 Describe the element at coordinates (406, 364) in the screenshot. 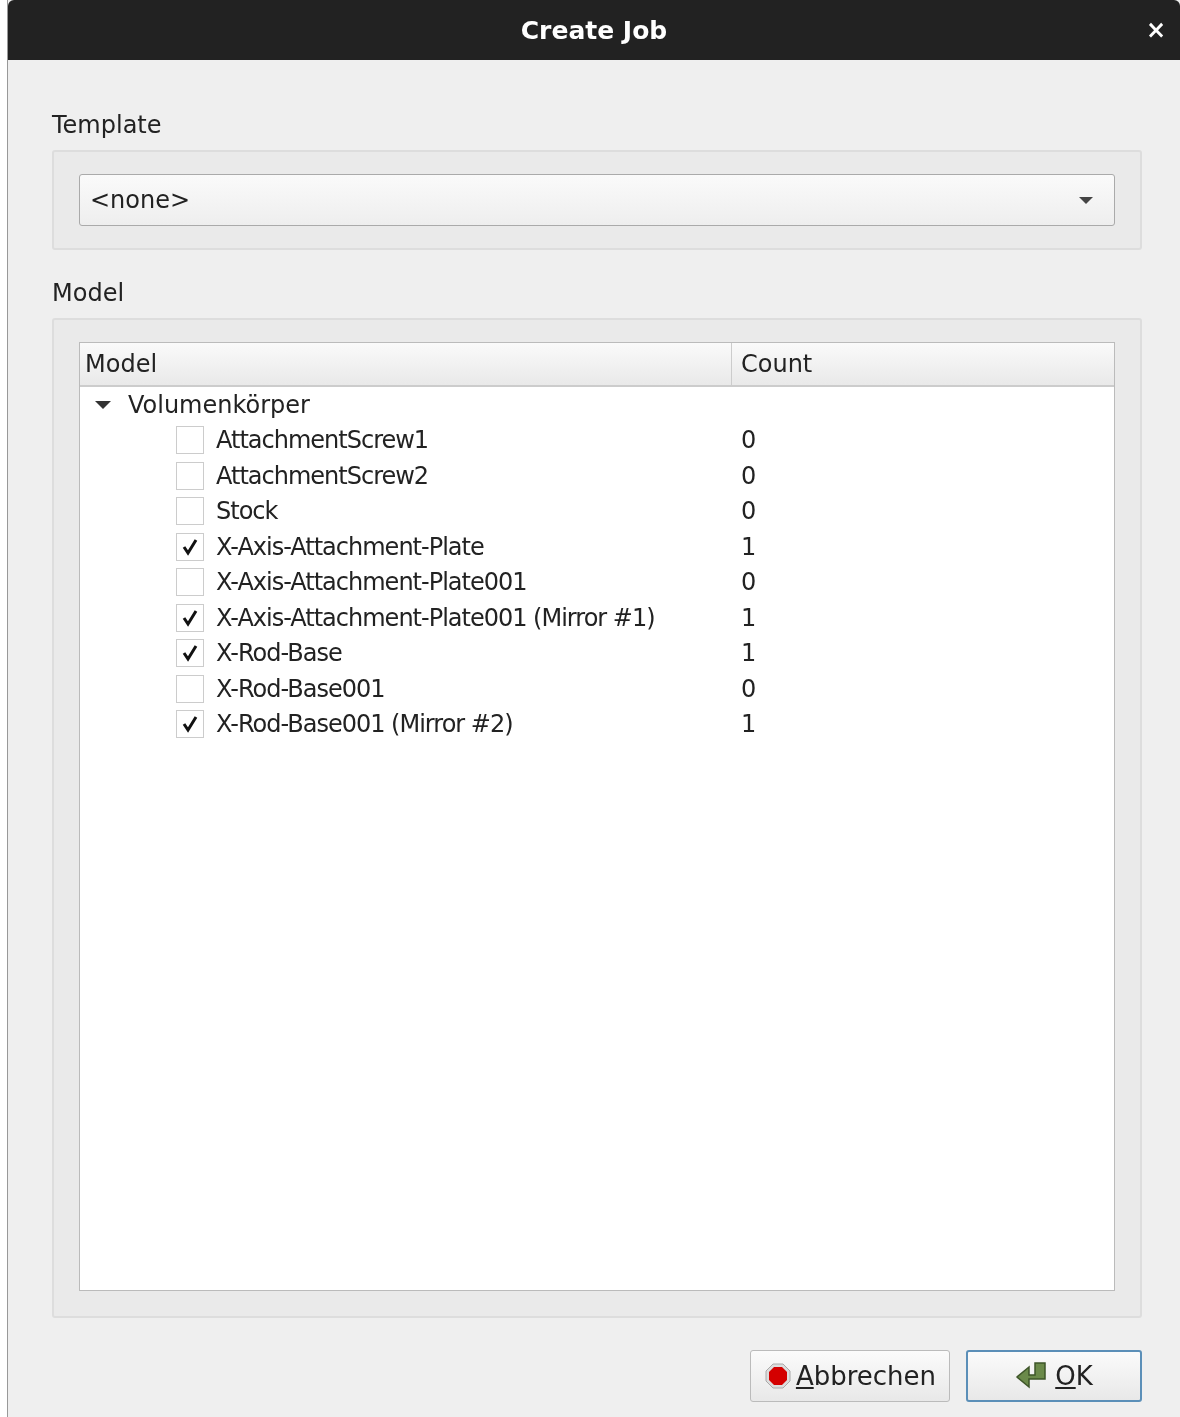

I see `column-header: Model` at that location.